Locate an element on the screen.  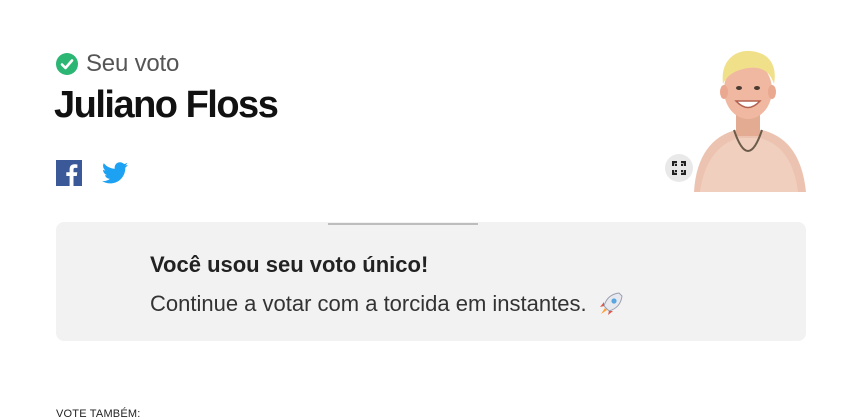
vote-label: Seu voto is located at coordinates (133, 63).